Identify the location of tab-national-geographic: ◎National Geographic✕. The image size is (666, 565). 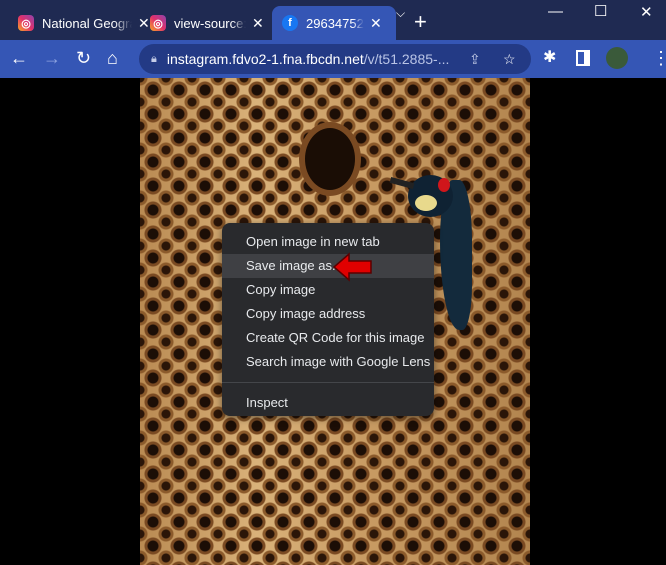
(84, 23).